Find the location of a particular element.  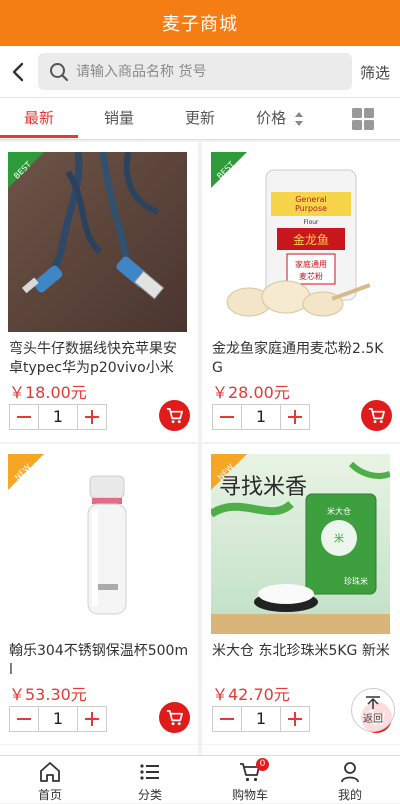

product-image: General Purpose Flour 金龙鱼 家庭通用 麦芯粉 BEST is located at coordinates (300, 242).